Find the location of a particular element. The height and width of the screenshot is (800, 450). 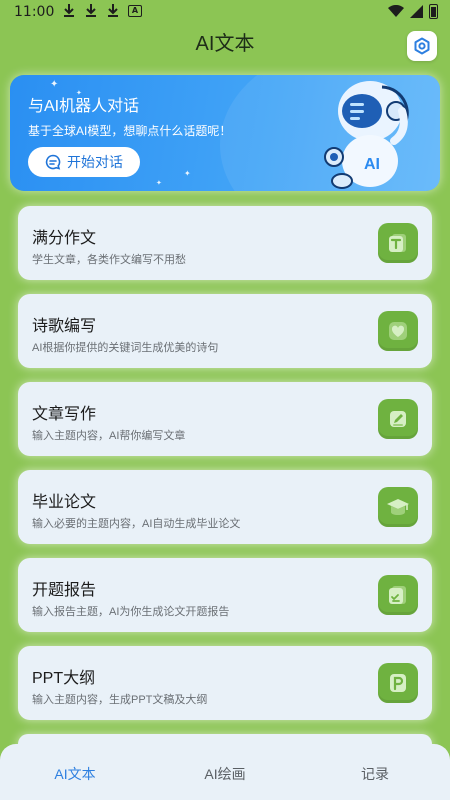

battery-icon is located at coordinates (433, 11).